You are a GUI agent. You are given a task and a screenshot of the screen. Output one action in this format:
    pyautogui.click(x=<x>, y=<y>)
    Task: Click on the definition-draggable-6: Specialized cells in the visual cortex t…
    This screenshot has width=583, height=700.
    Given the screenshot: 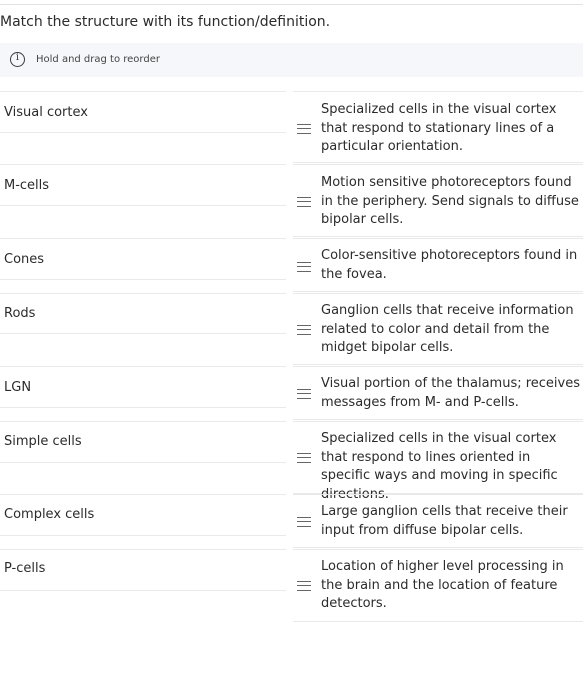 What is the action you would take?
    pyautogui.click(x=438, y=461)
    